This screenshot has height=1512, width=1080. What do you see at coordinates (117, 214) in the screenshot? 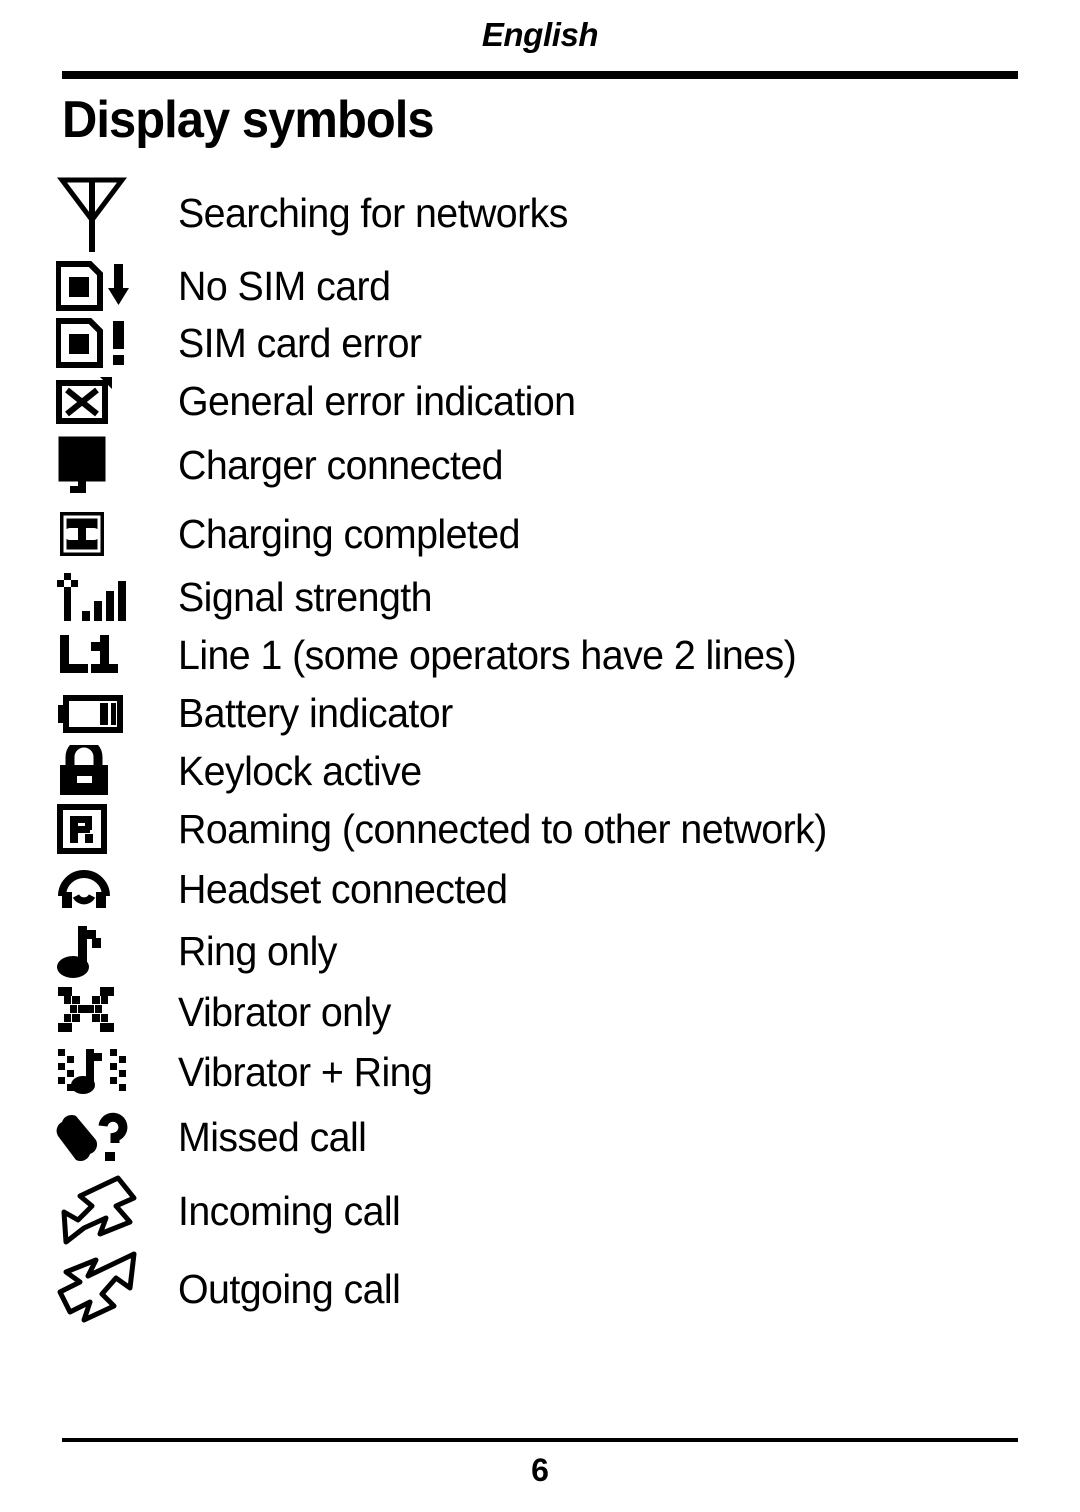
I see `antenna-searching-icon` at bounding box center [117, 214].